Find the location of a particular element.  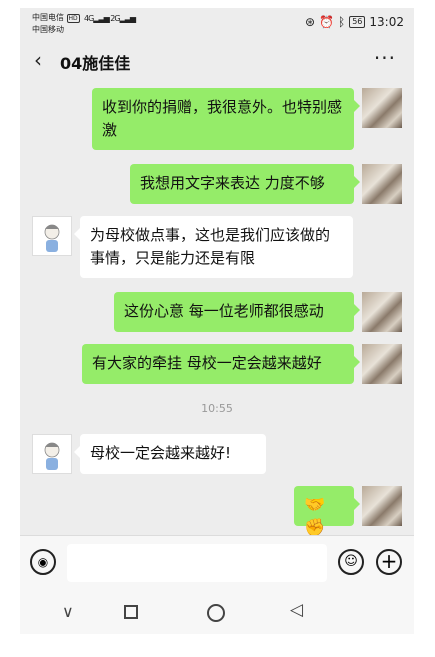

message-timestamp: 10:55 is located at coordinates (217, 408).